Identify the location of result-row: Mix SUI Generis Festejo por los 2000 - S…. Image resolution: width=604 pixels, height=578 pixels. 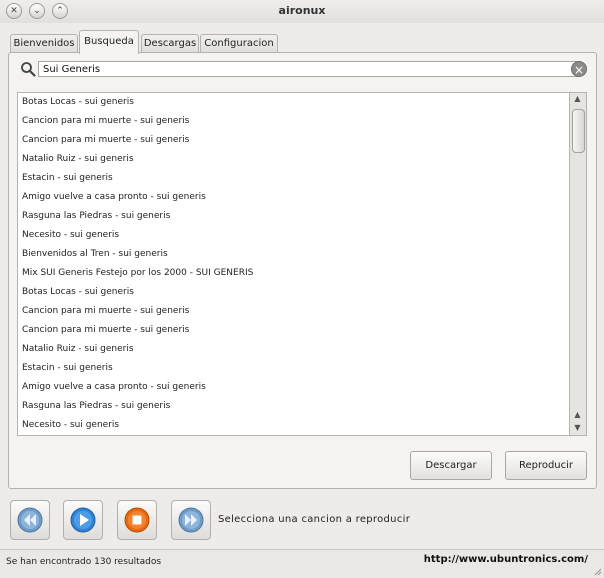
(293, 273).